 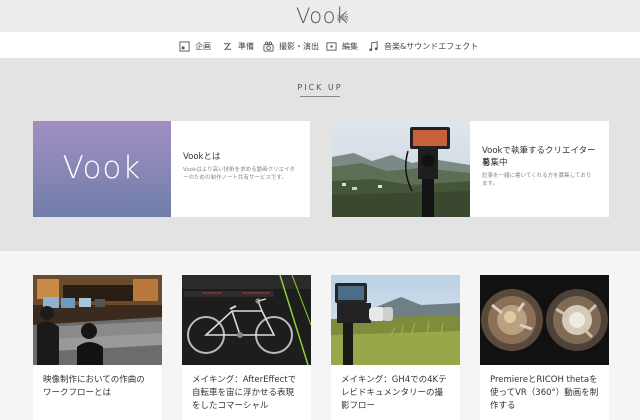 What do you see at coordinates (268, 46) in the screenshot?
I see `camera-icon` at bounding box center [268, 46].